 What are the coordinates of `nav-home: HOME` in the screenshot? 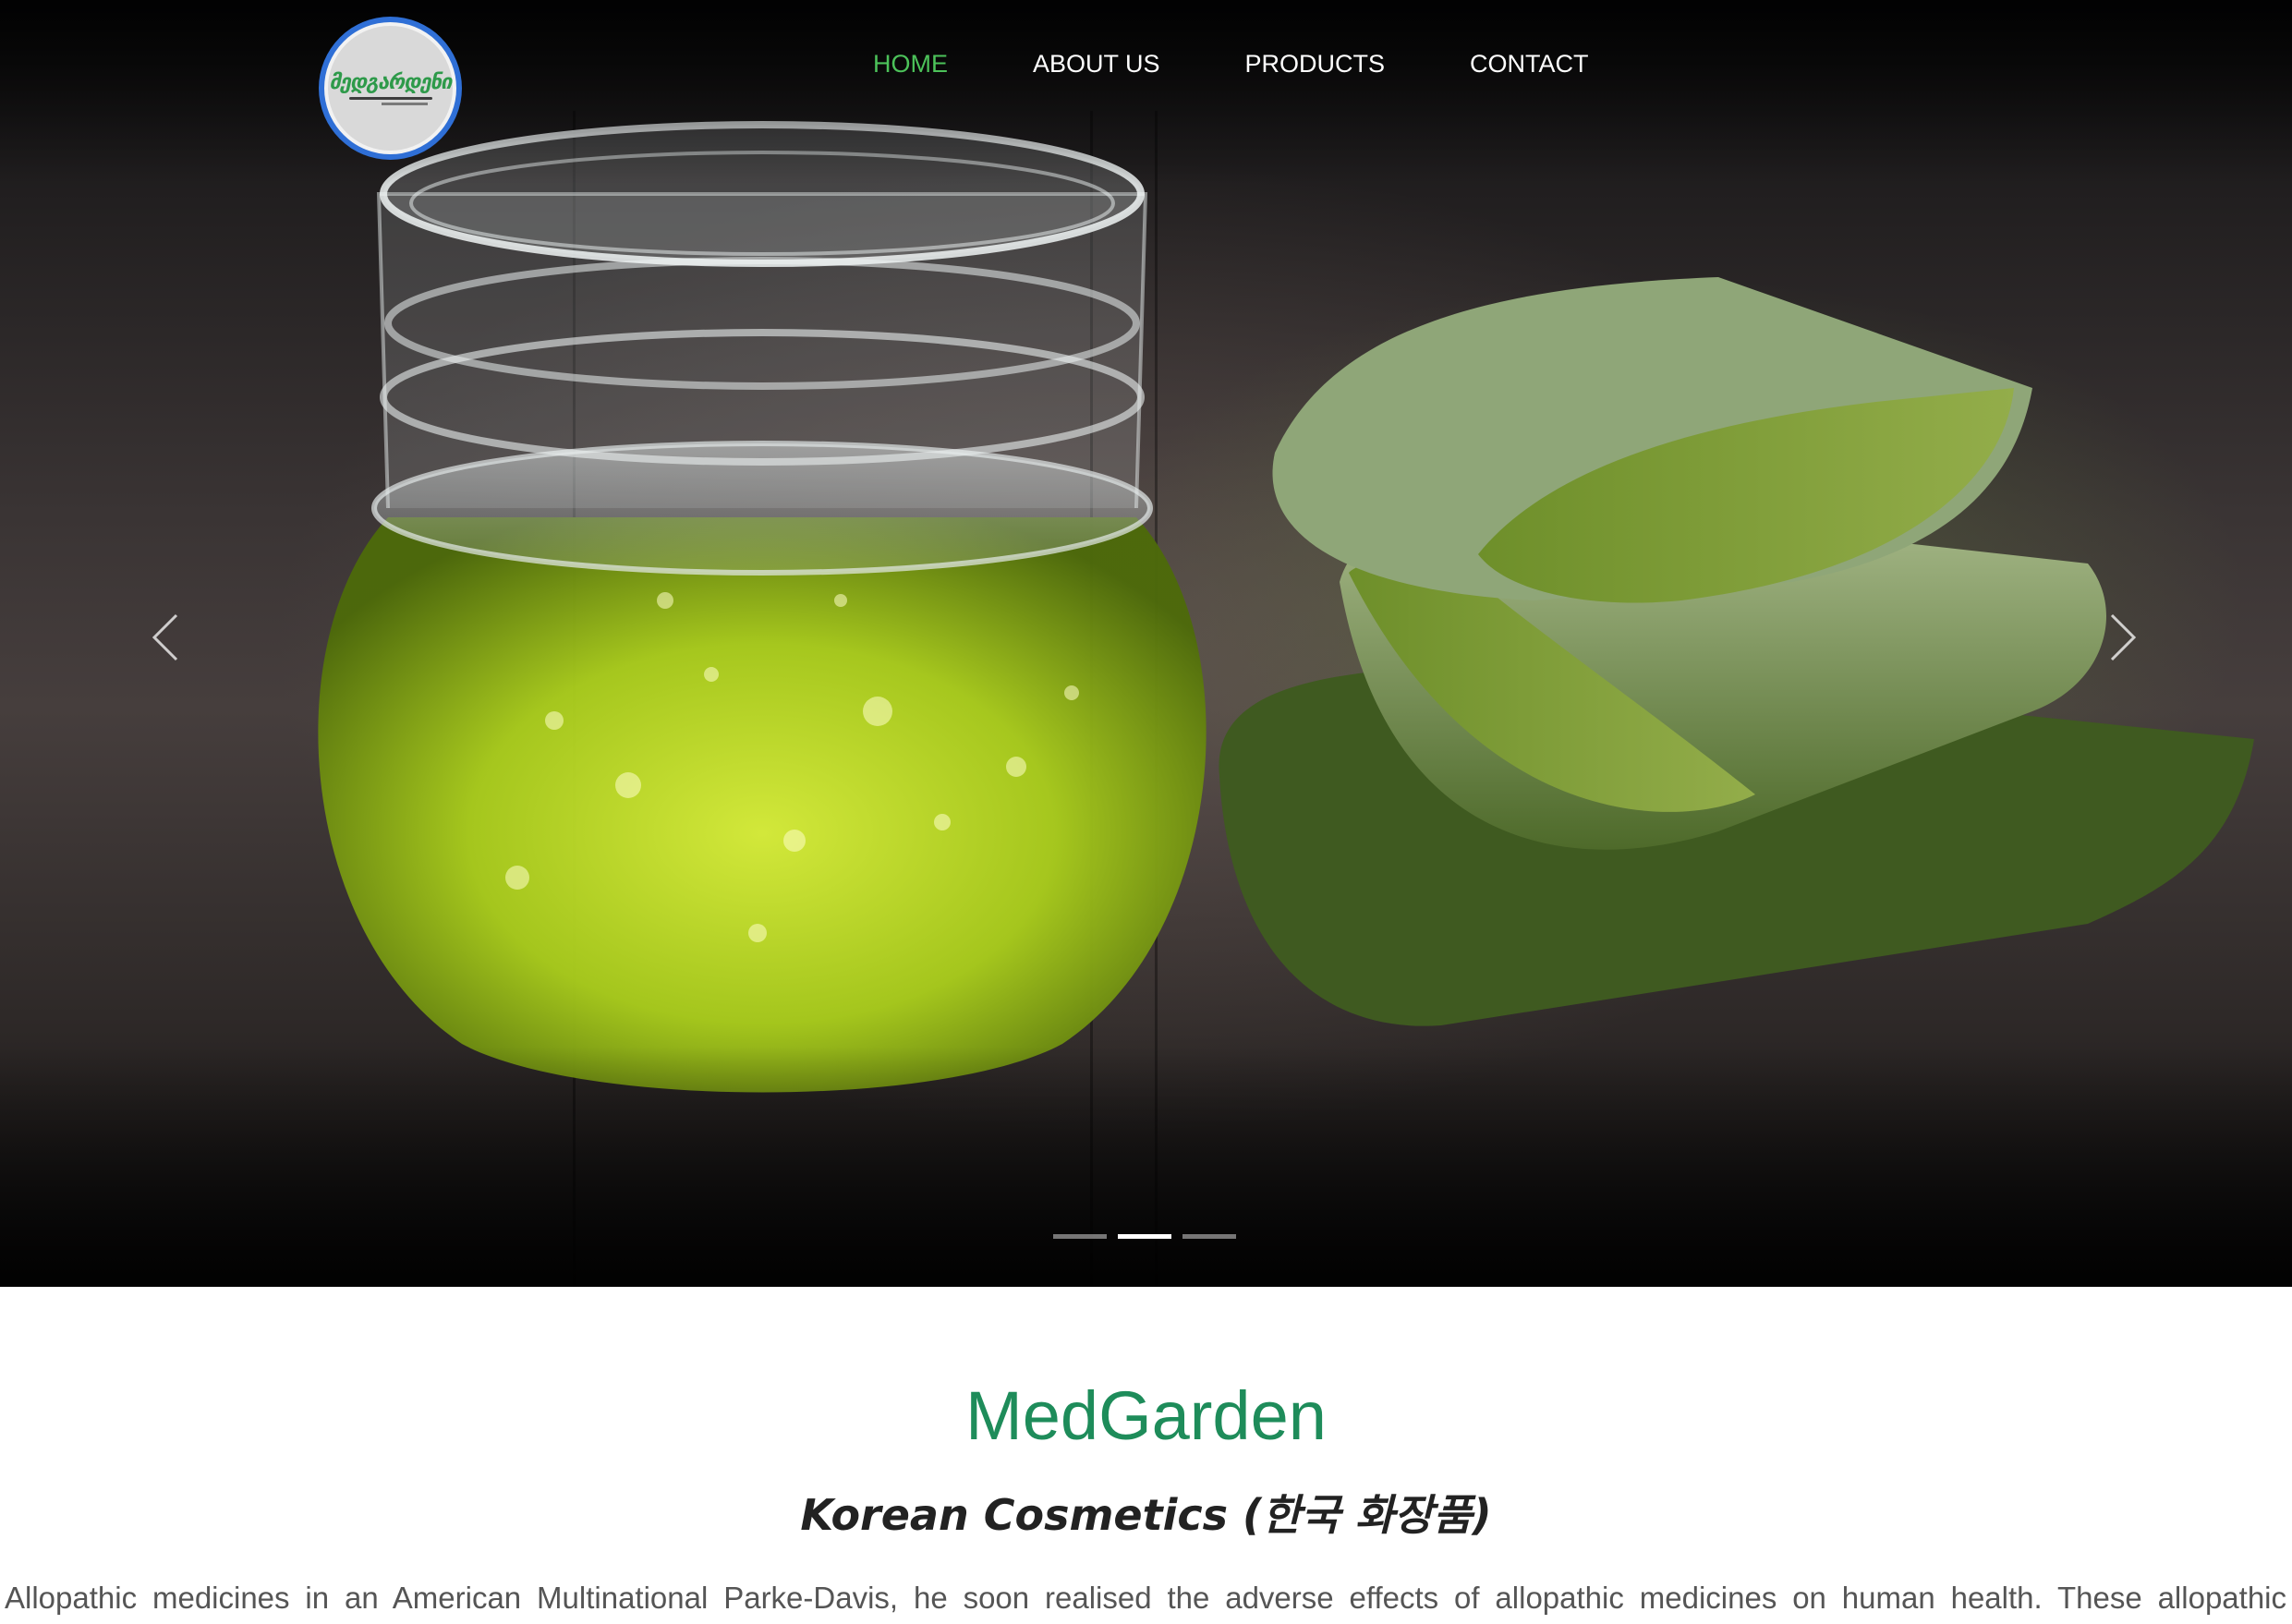 It's located at (911, 65).